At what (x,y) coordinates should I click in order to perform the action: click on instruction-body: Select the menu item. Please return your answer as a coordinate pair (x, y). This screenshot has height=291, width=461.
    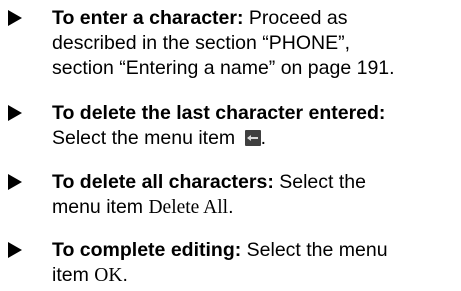
    Looking at the image, I should click on (146, 138).